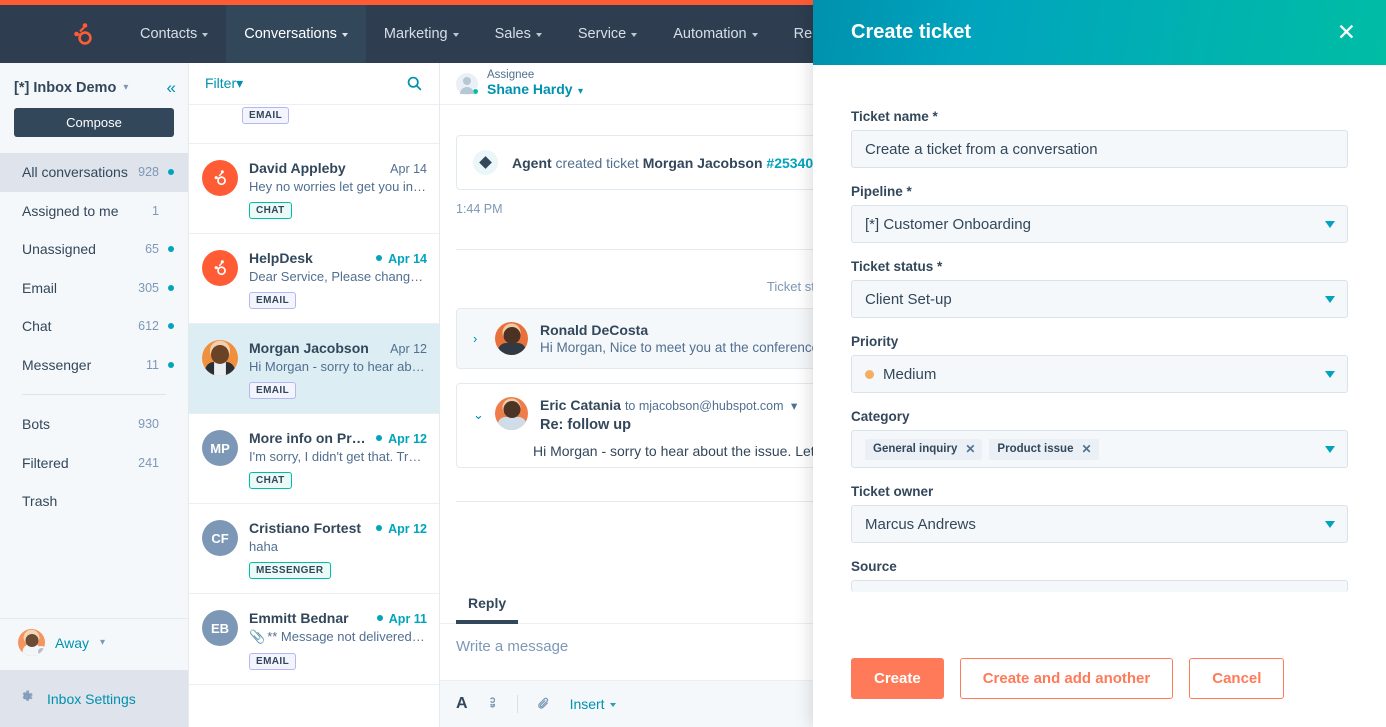 The image size is (1386, 727). I want to click on nav-item-service: Service, so click(607, 34).